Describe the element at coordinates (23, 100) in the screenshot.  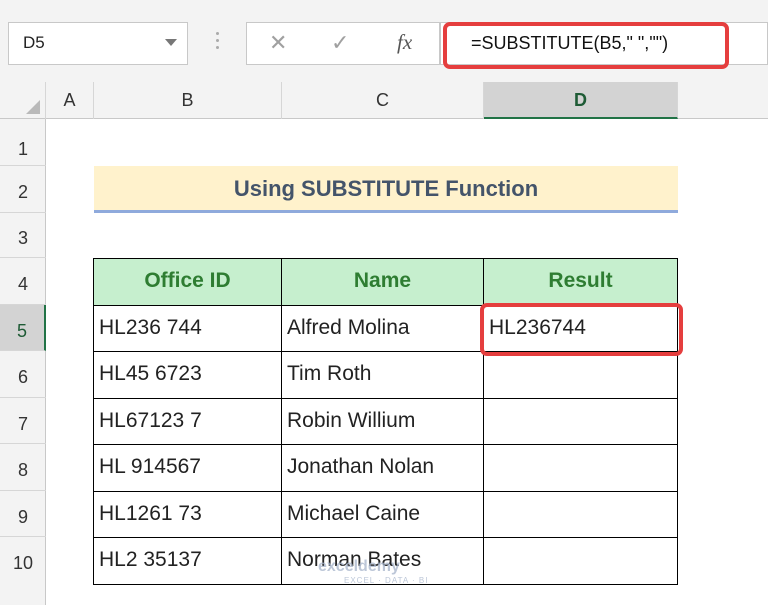
I see `select-all-button` at that location.